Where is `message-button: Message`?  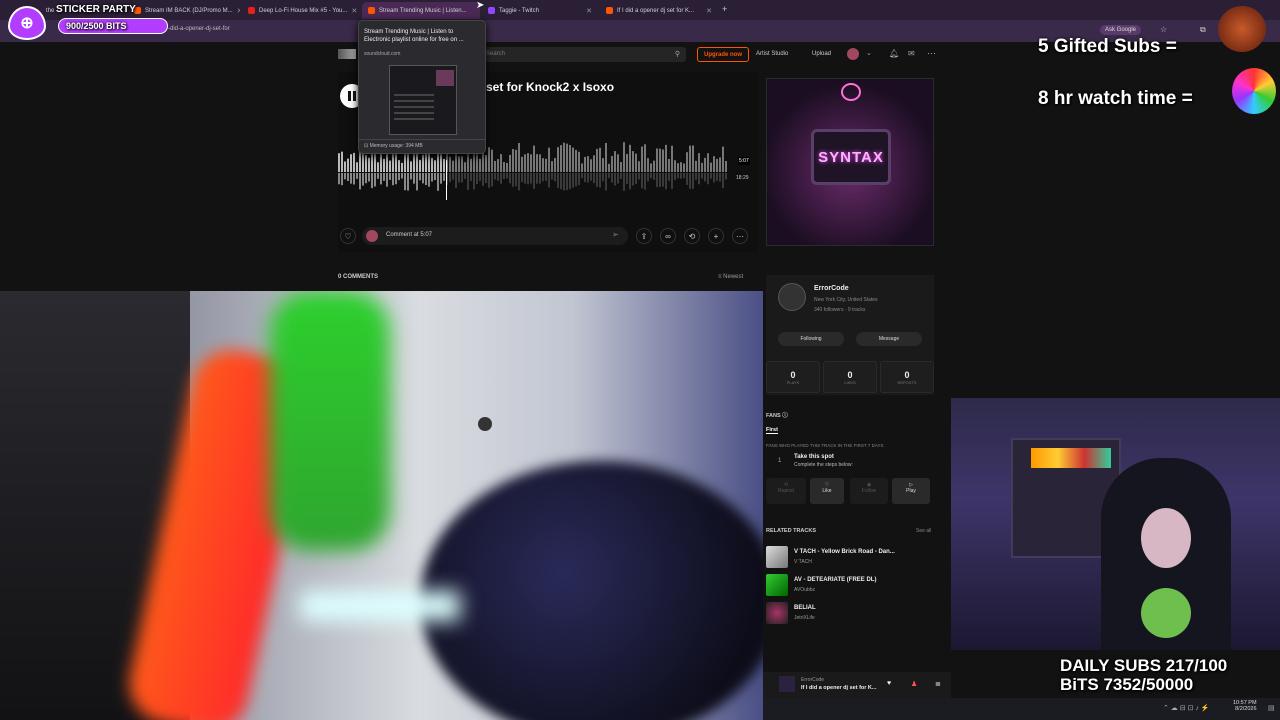
message-button: Message is located at coordinates (889, 339).